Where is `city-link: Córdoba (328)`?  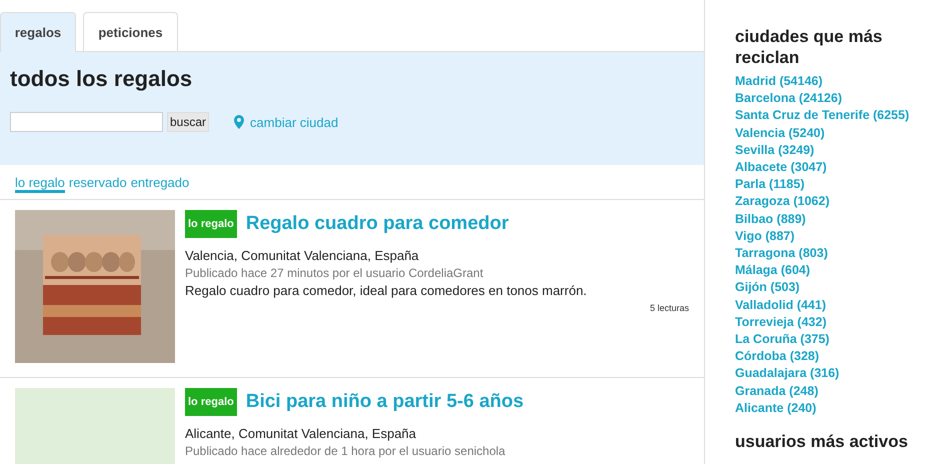
city-link: Córdoba (328) is located at coordinates (840, 357).